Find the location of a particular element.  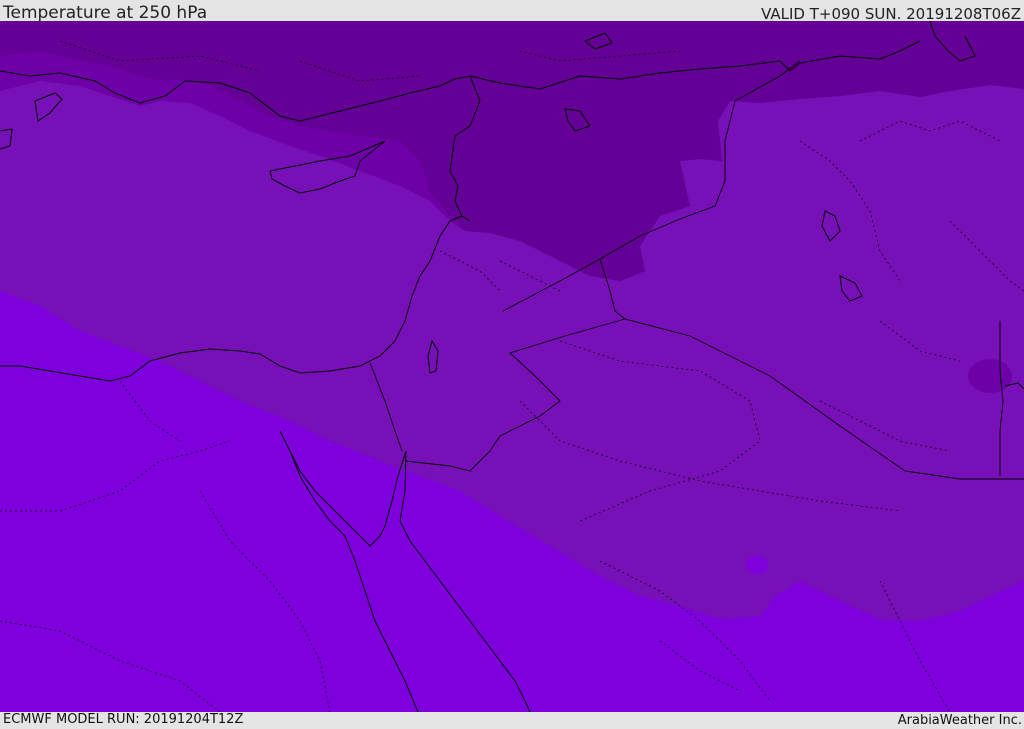

cold-blob-east is located at coordinates (990, 376).